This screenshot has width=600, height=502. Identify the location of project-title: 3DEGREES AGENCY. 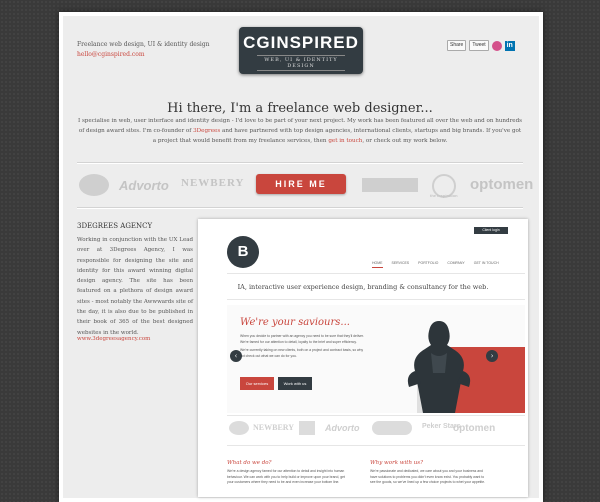
(115, 226).